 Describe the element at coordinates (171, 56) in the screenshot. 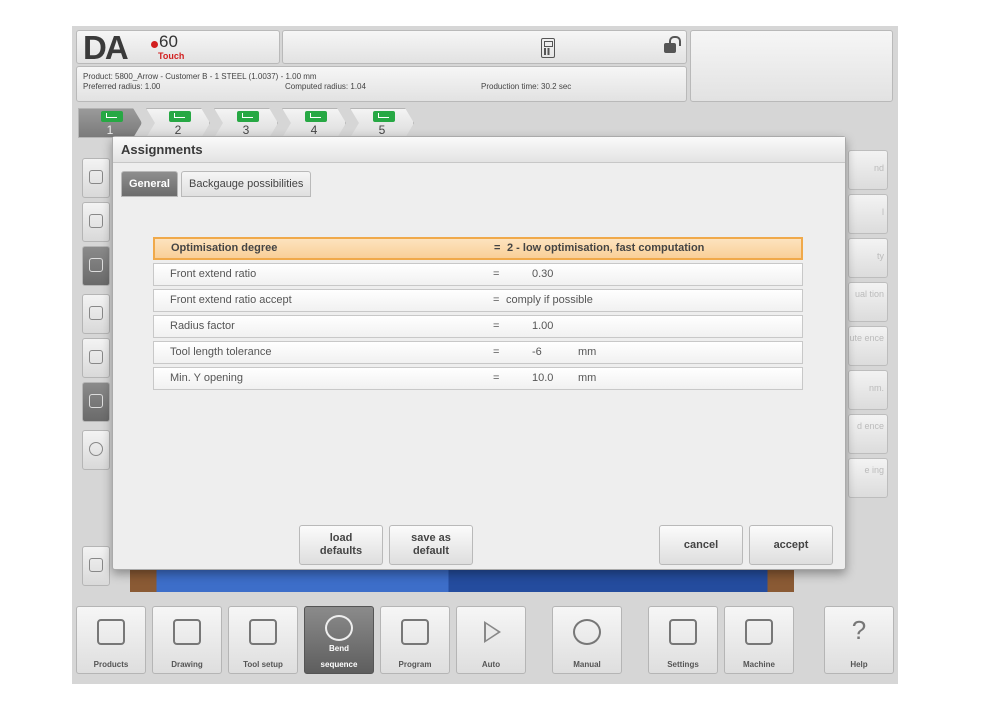

I see `logo-sub: Touch` at that location.